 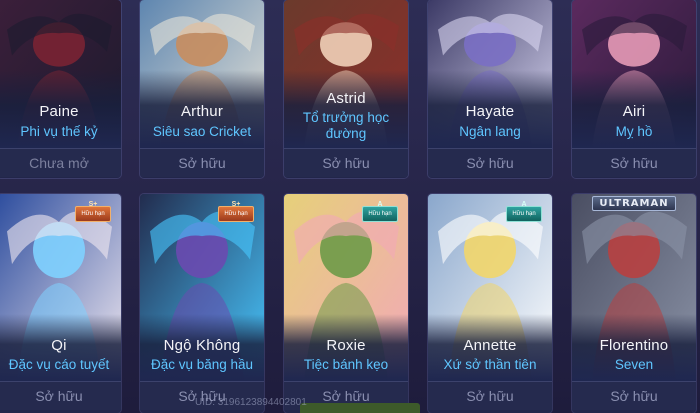 What do you see at coordinates (59, 345) in the screenshot?
I see `hero-name: Qi` at bounding box center [59, 345].